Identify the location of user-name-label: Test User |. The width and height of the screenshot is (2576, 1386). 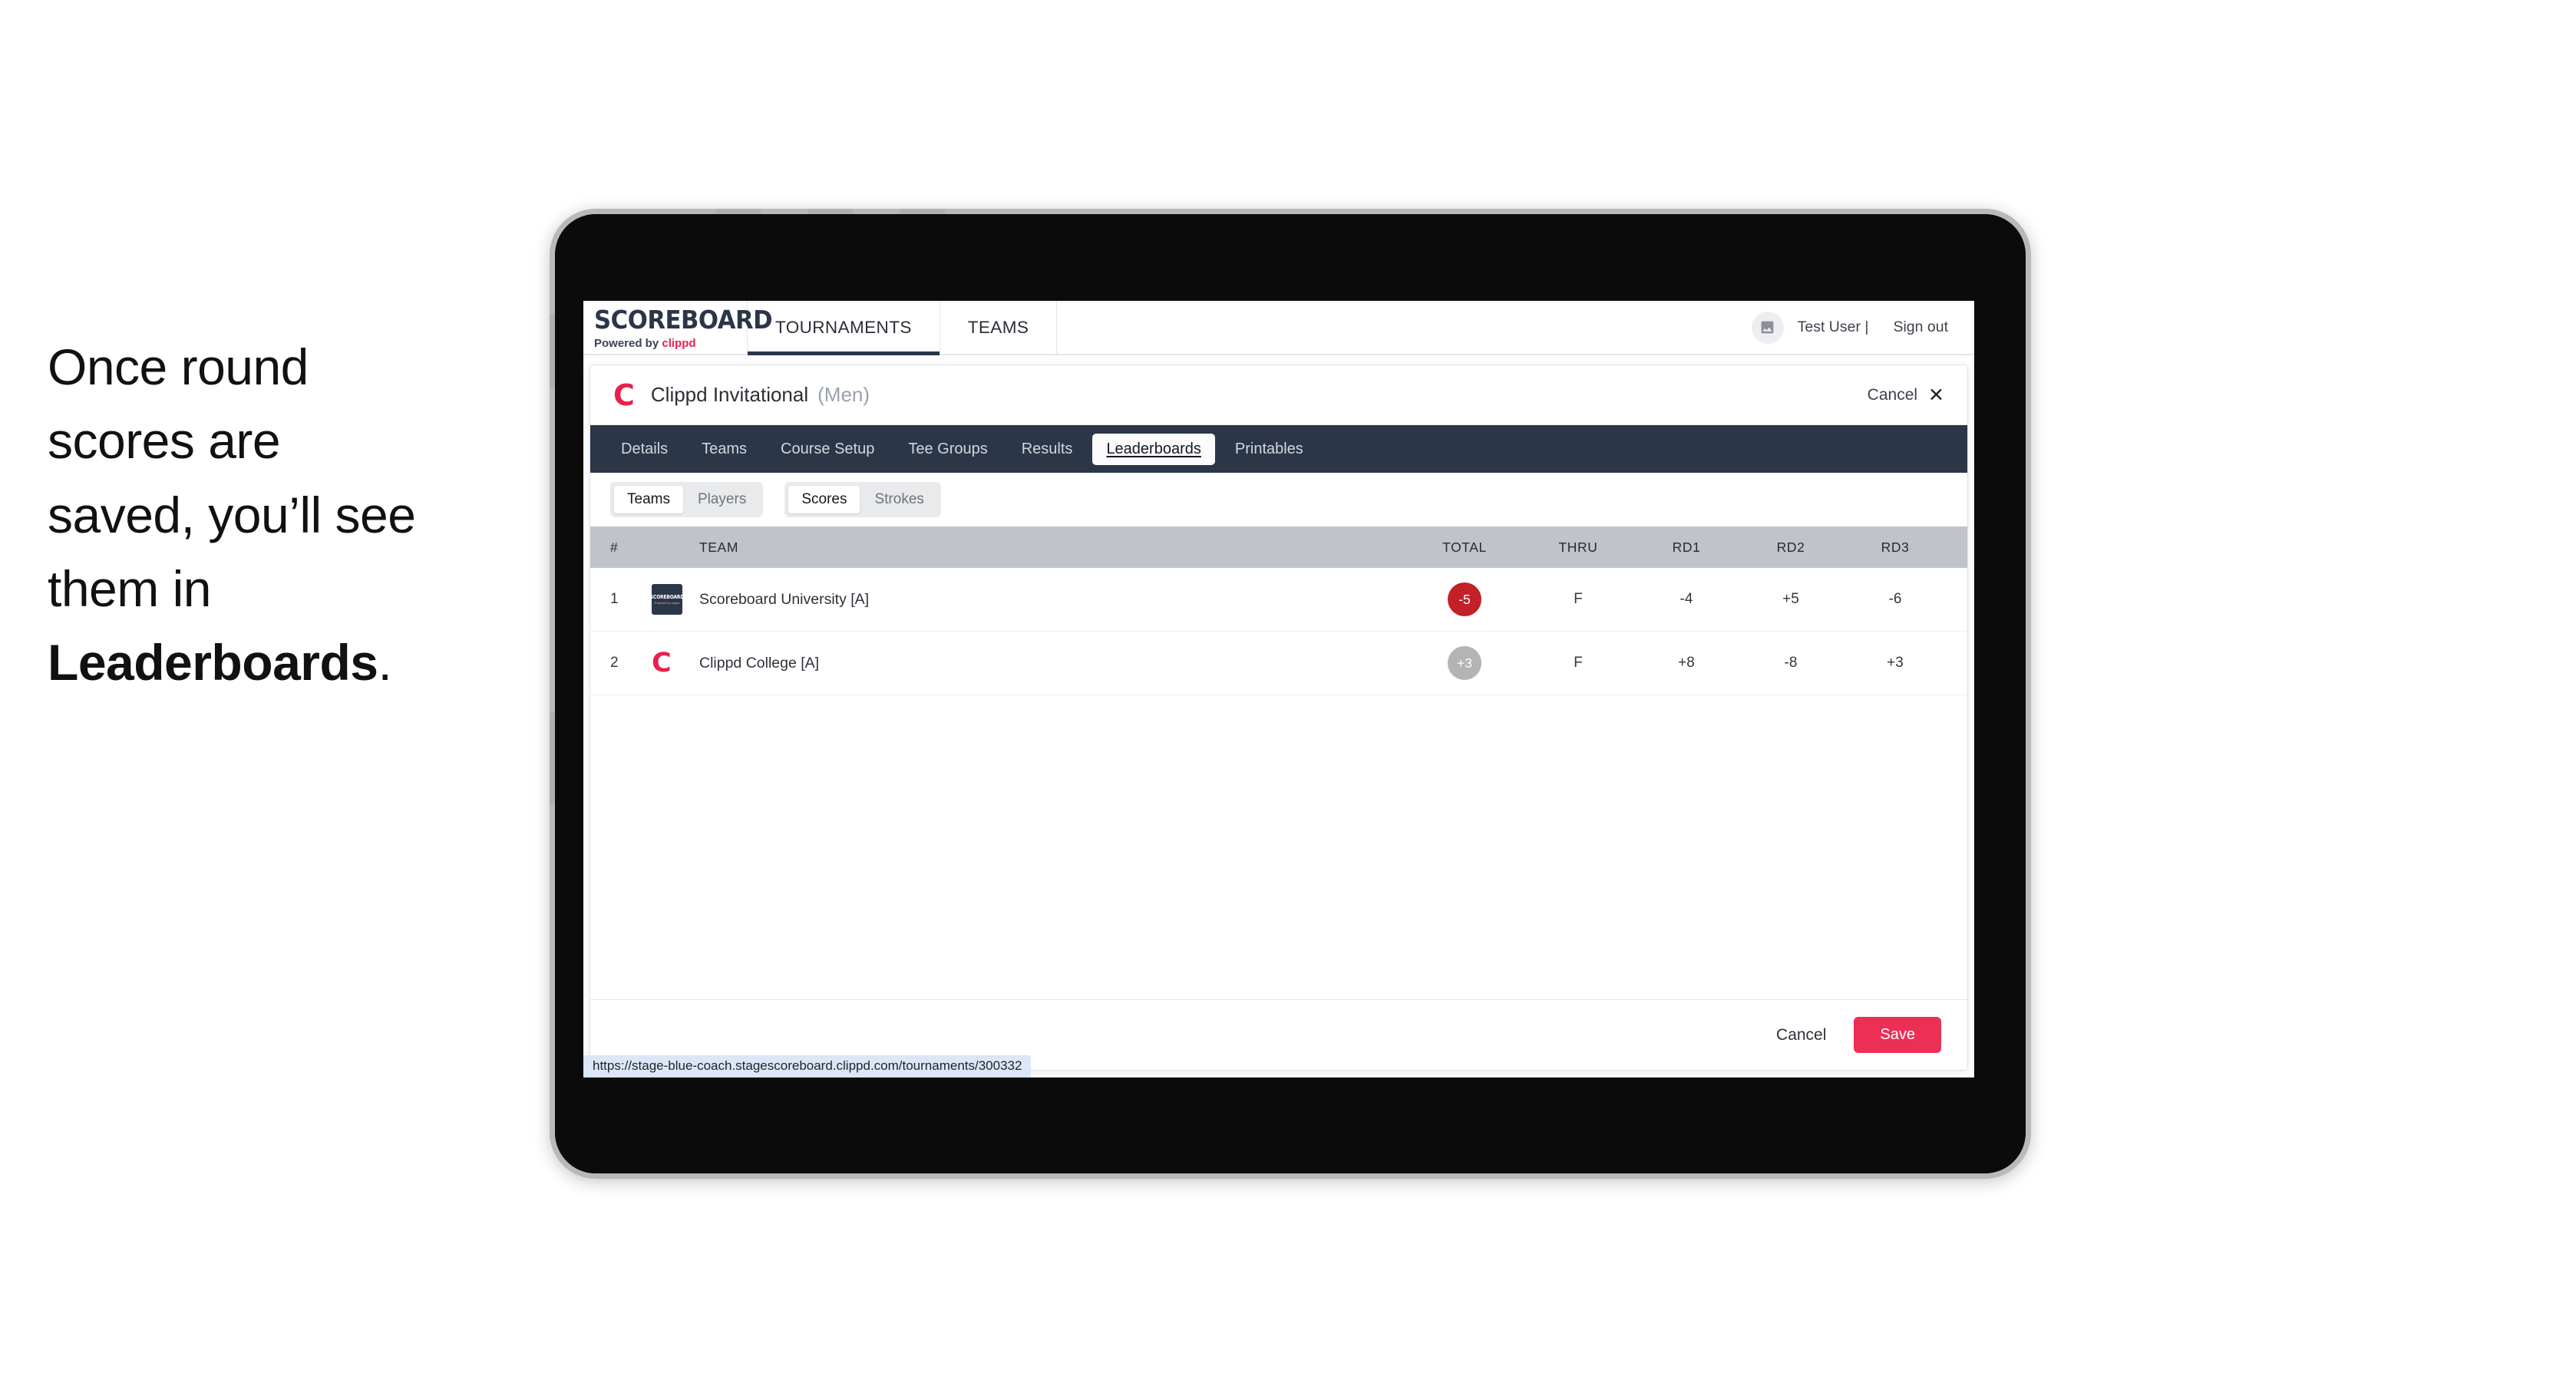
(1833, 326).